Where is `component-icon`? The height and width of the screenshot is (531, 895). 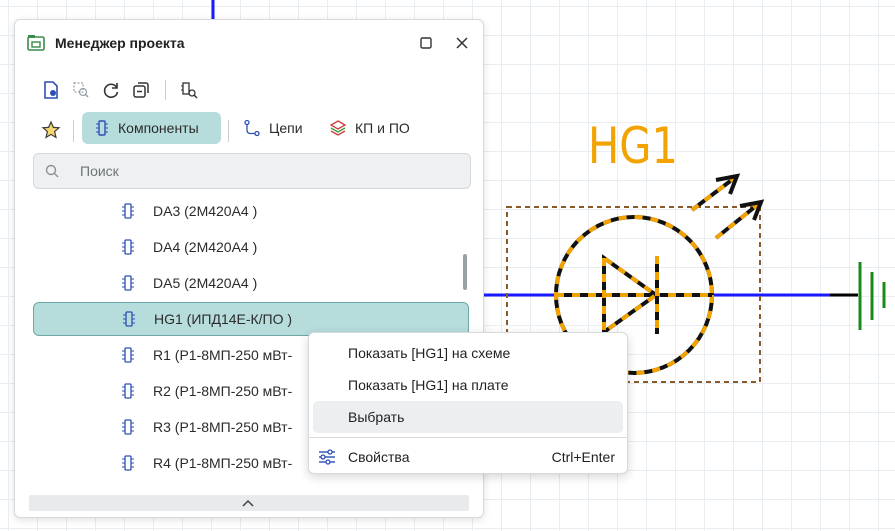
component-icon is located at coordinates (102, 128).